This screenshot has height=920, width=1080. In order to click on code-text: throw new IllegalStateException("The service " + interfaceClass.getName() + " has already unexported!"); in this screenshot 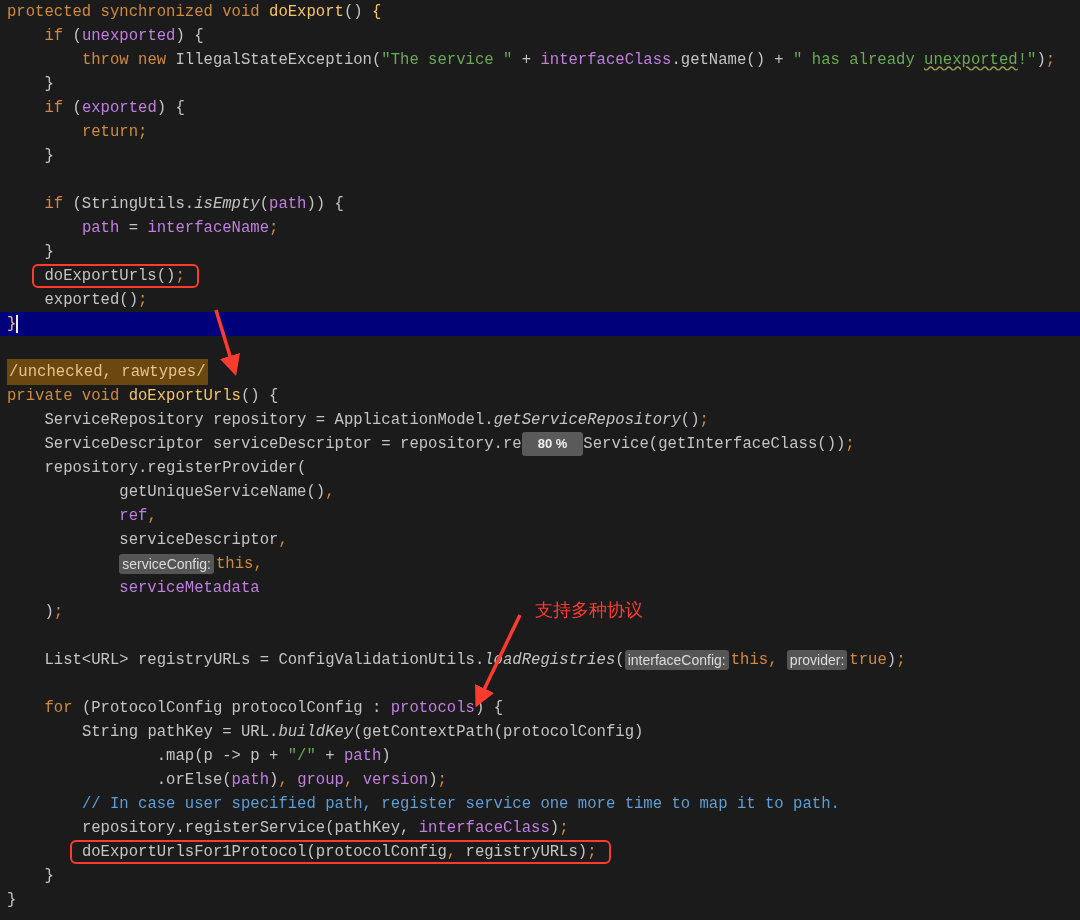, I will do `click(568, 60)`.